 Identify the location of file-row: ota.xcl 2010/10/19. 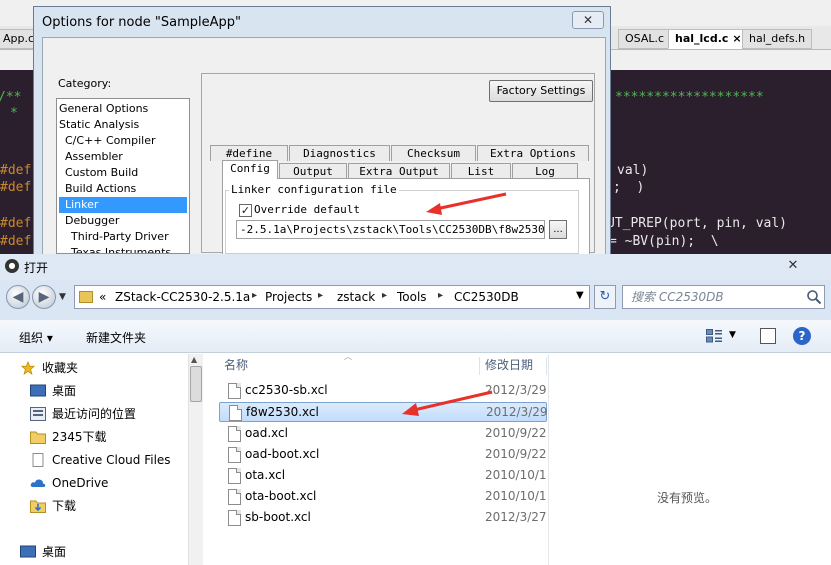
(383, 476).